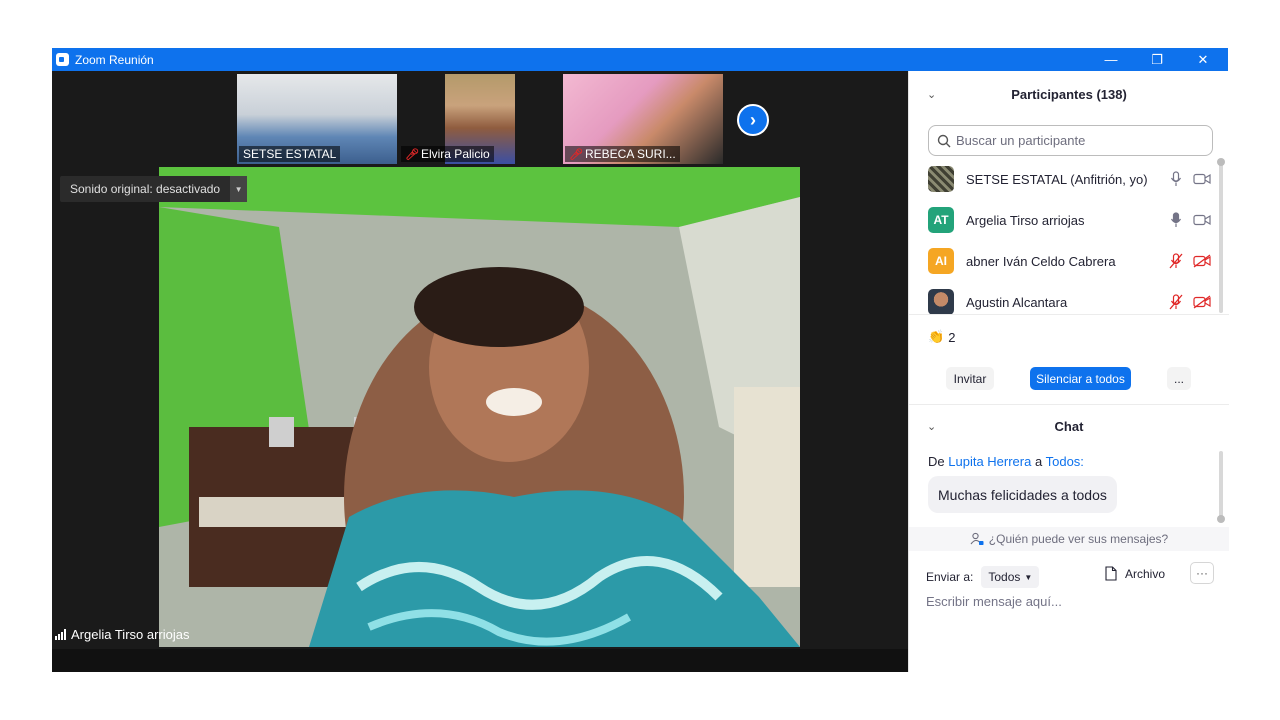  I want to click on reaction-summary: 👏 2, so click(941, 337).